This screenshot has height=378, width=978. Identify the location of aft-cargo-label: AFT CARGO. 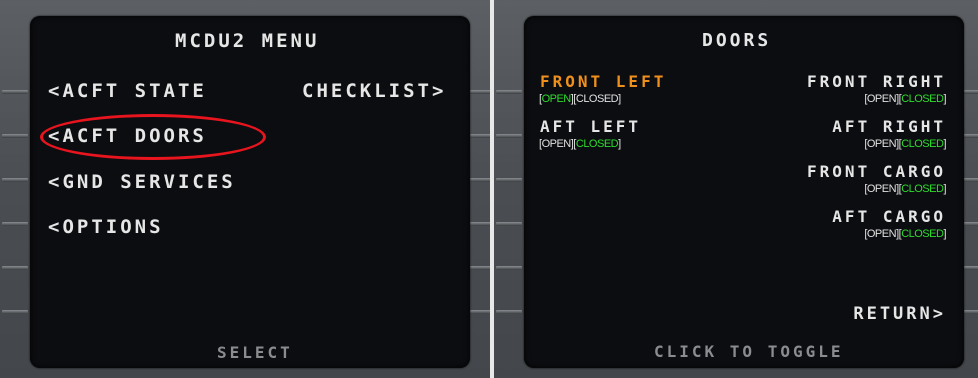
(889, 216).